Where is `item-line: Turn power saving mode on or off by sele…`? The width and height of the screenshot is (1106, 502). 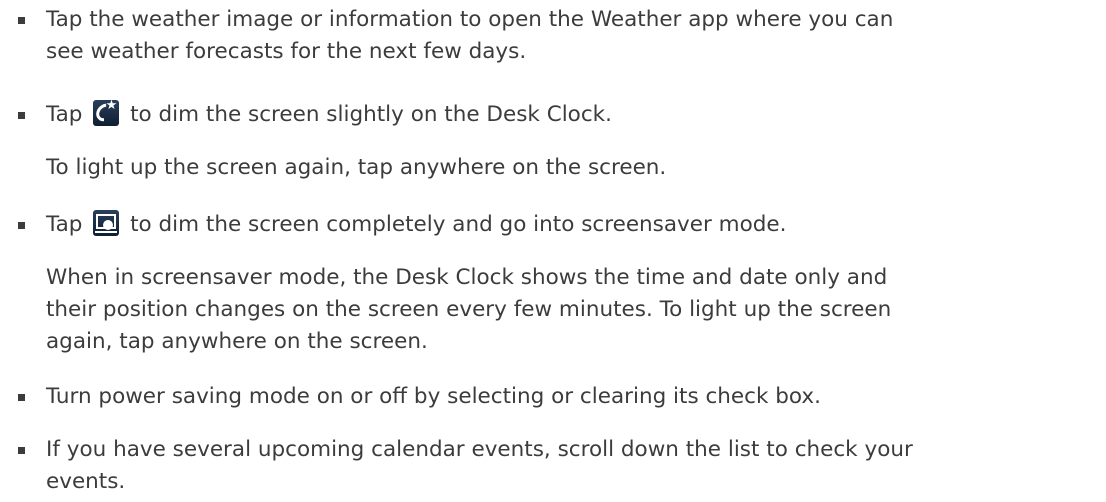 item-line: Turn power saving mode on or off by sele… is located at coordinates (433, 396).